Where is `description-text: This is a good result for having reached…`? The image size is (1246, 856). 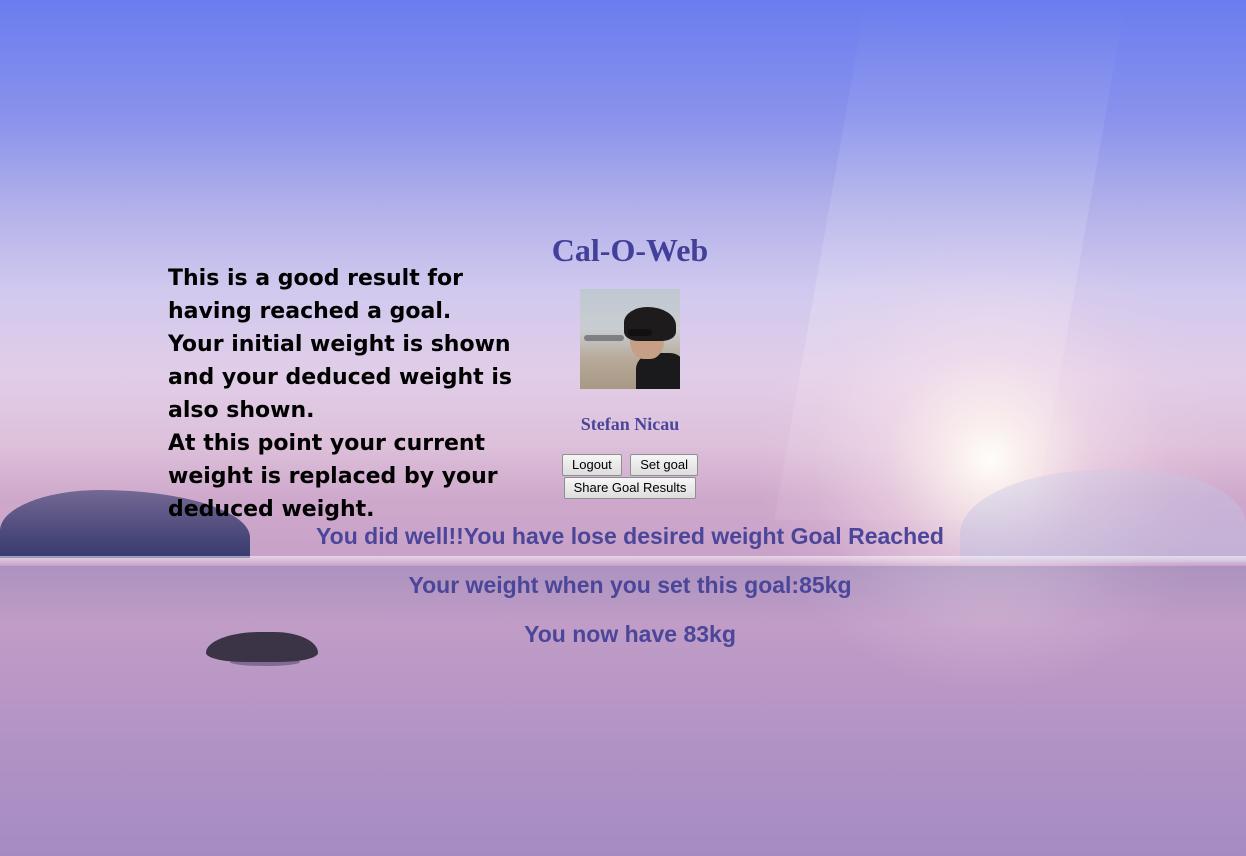 description-text: This is a good result for having reached… is located at coordinates (348, 394).